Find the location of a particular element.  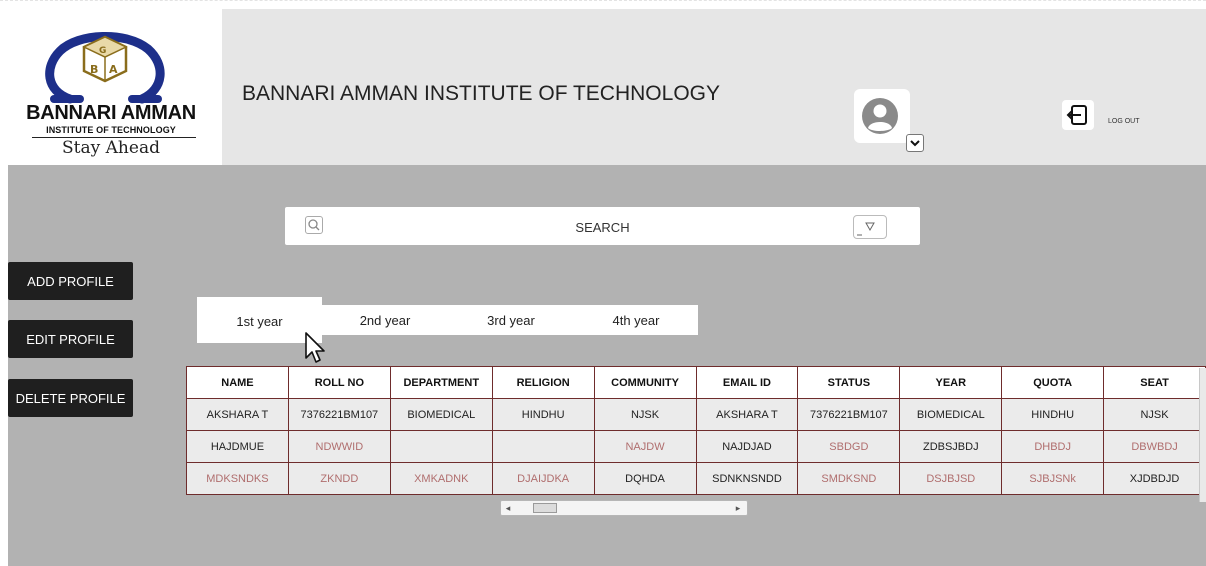

logout-button is located at coordinates (1078, 115).